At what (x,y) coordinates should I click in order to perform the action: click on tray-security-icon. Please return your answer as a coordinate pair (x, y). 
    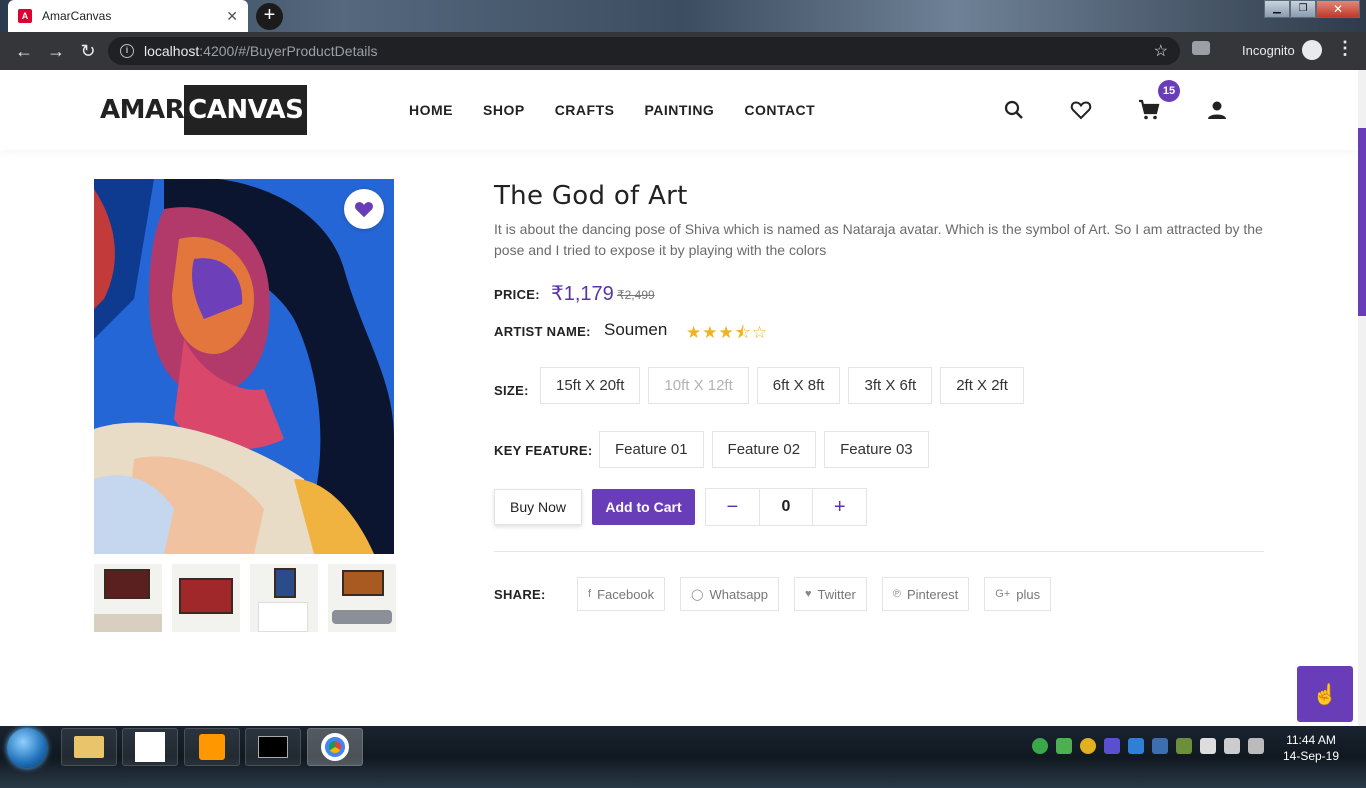
    Looking at the image, I should click on (1184, 746).